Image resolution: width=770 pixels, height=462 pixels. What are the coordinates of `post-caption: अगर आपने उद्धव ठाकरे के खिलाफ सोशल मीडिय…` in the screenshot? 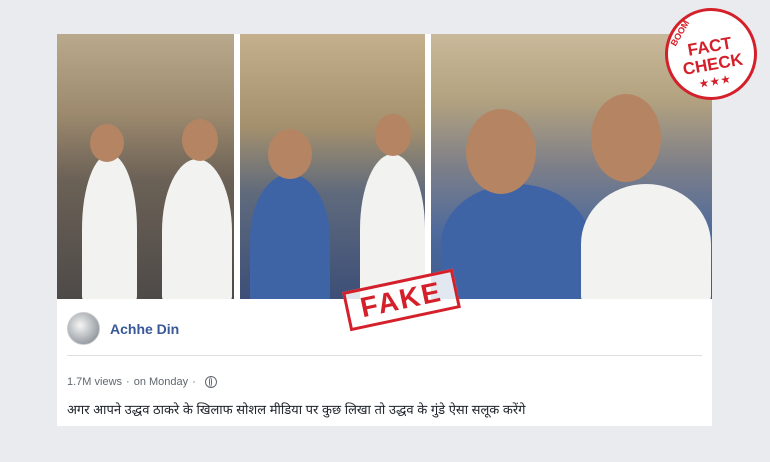 It's located at (296, 409).